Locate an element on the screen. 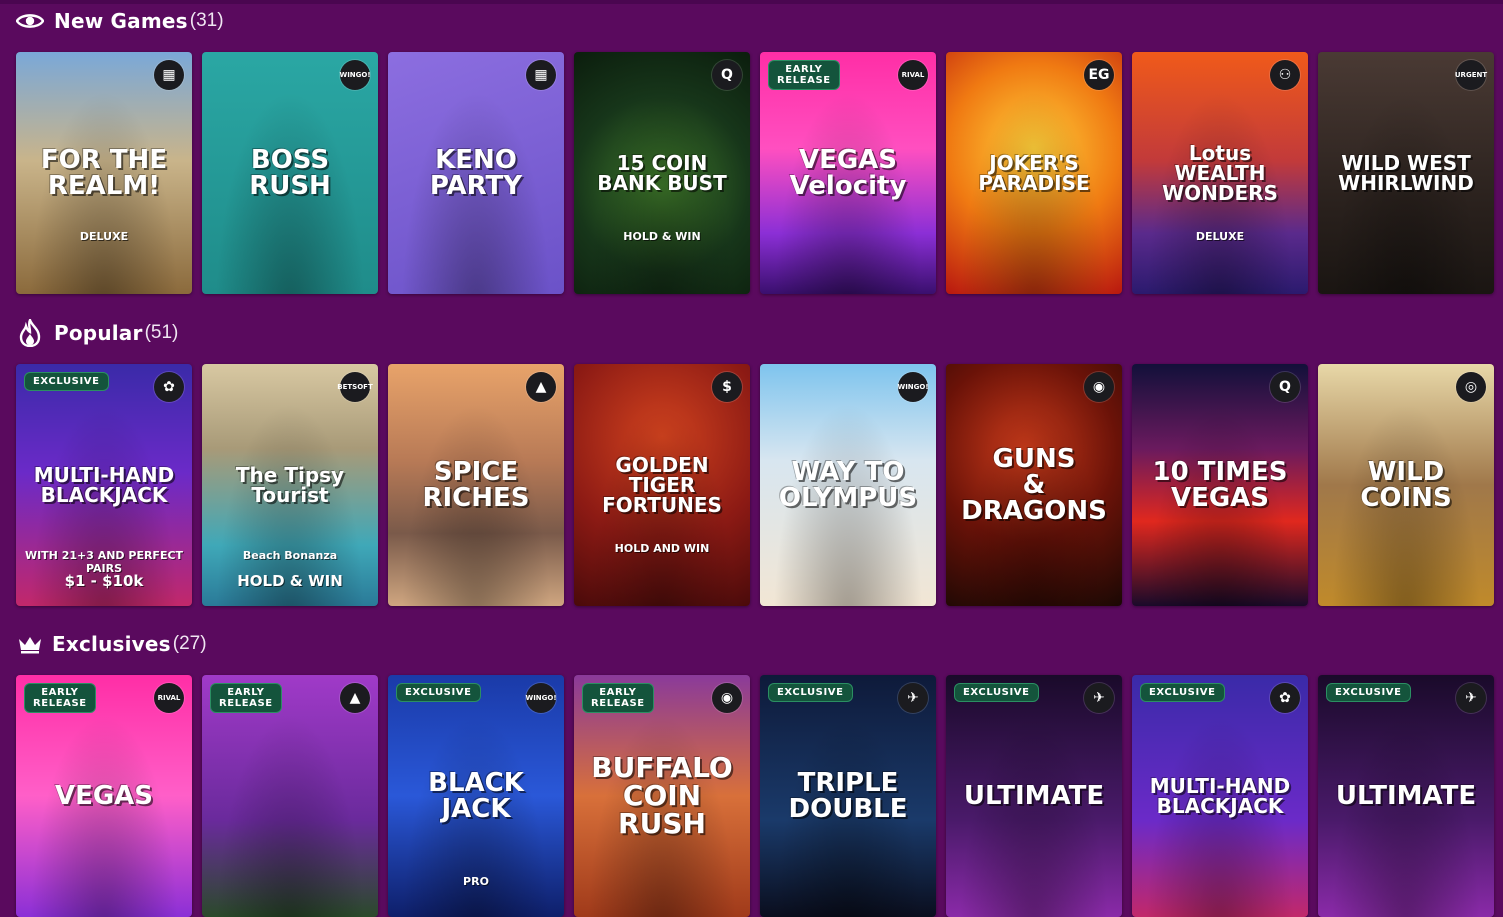 This screenshot has height=917, width=1503. crown-icon is located at coordinates (30, 644).